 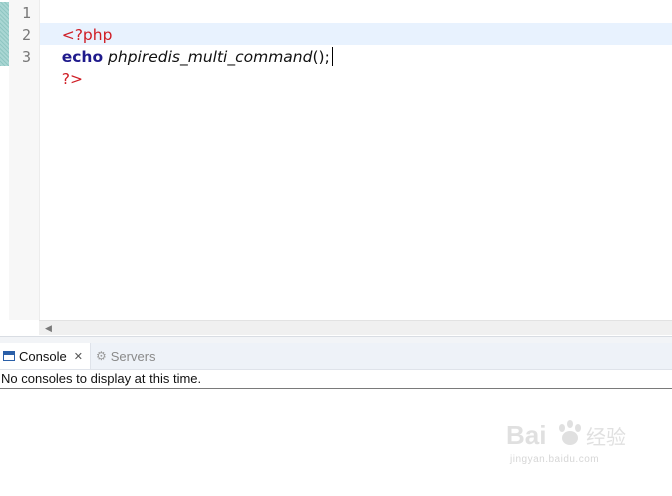 I want to click on code-line-3: ?>, so click(x=62, y=79).